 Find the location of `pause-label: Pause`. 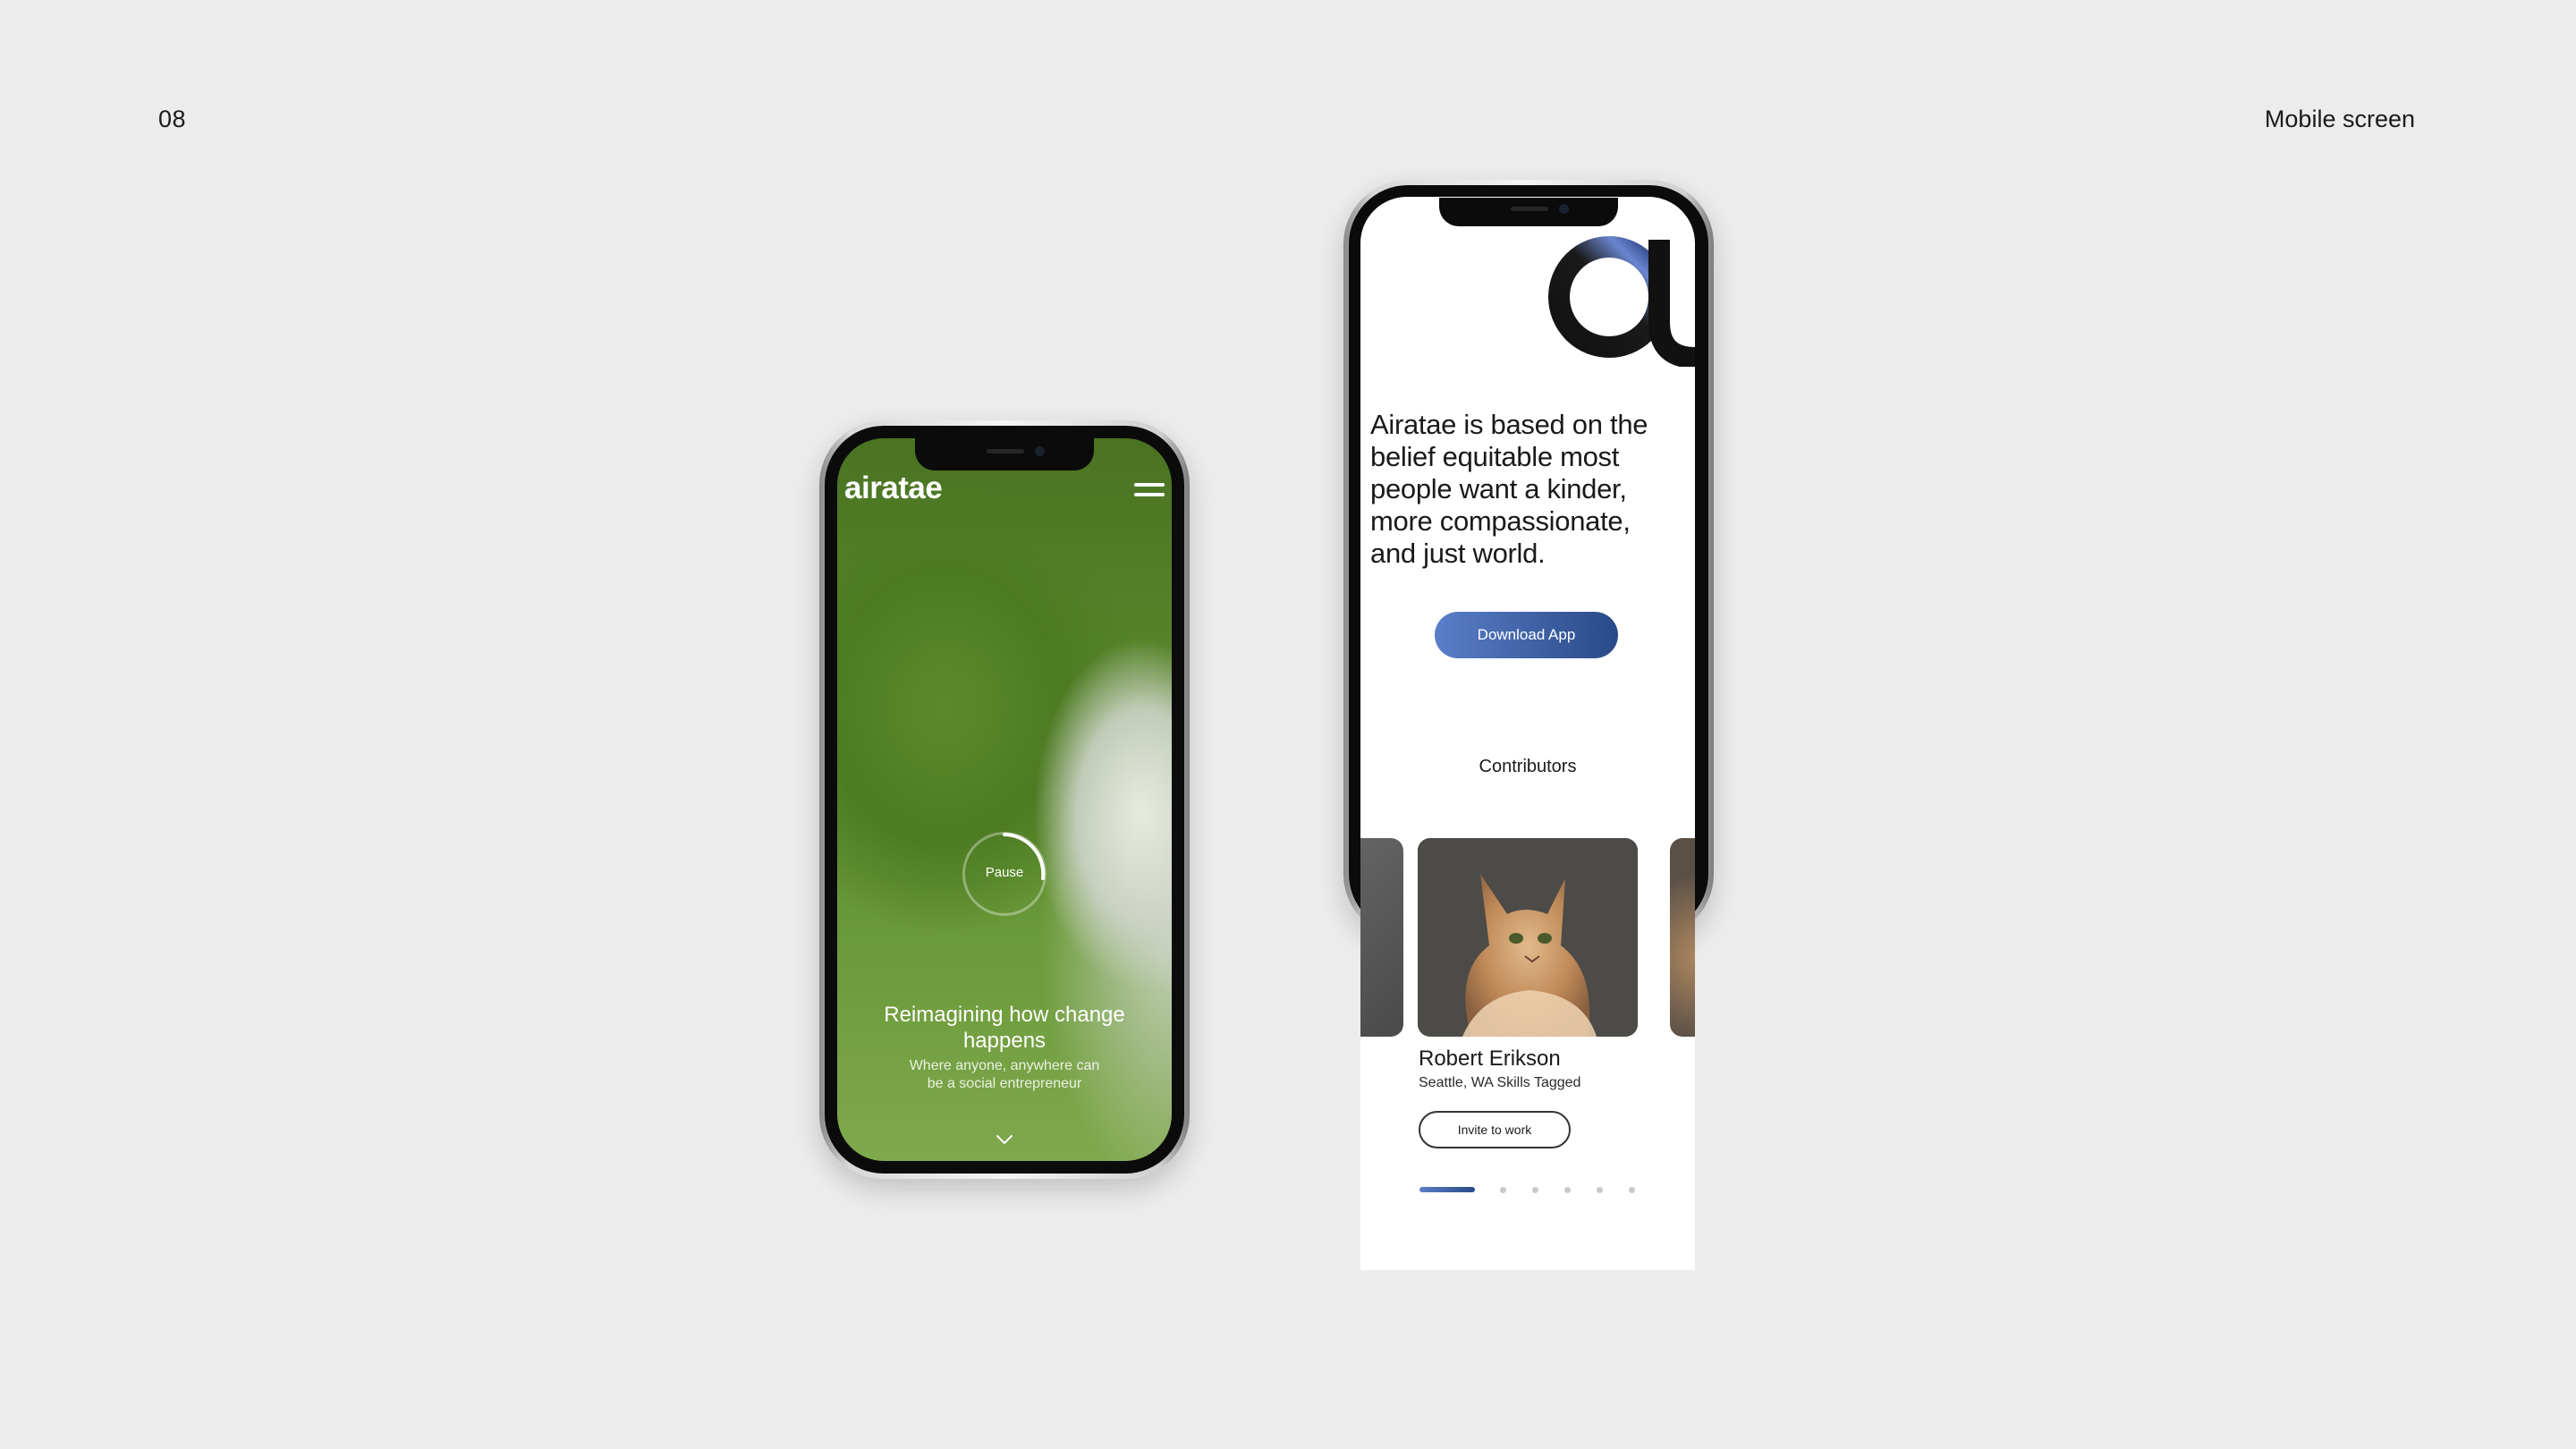

pause-label: Pause is located at coordinates (1004, 872).